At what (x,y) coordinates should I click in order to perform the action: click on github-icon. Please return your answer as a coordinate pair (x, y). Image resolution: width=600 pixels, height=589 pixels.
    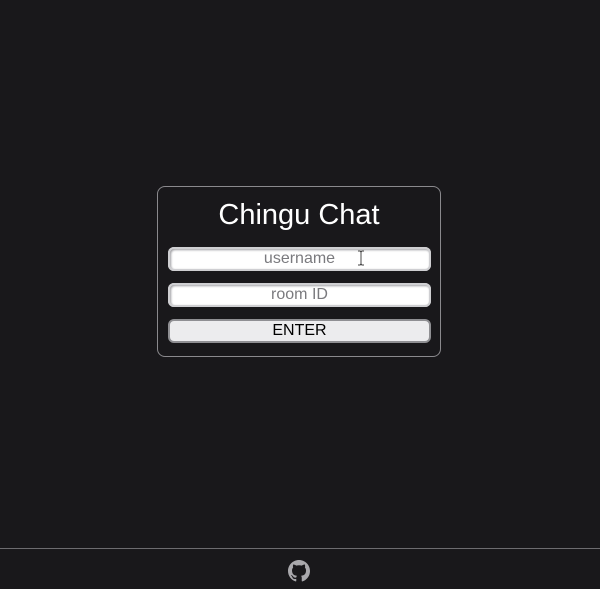
    Looking at the image, I should click on (299, 571).